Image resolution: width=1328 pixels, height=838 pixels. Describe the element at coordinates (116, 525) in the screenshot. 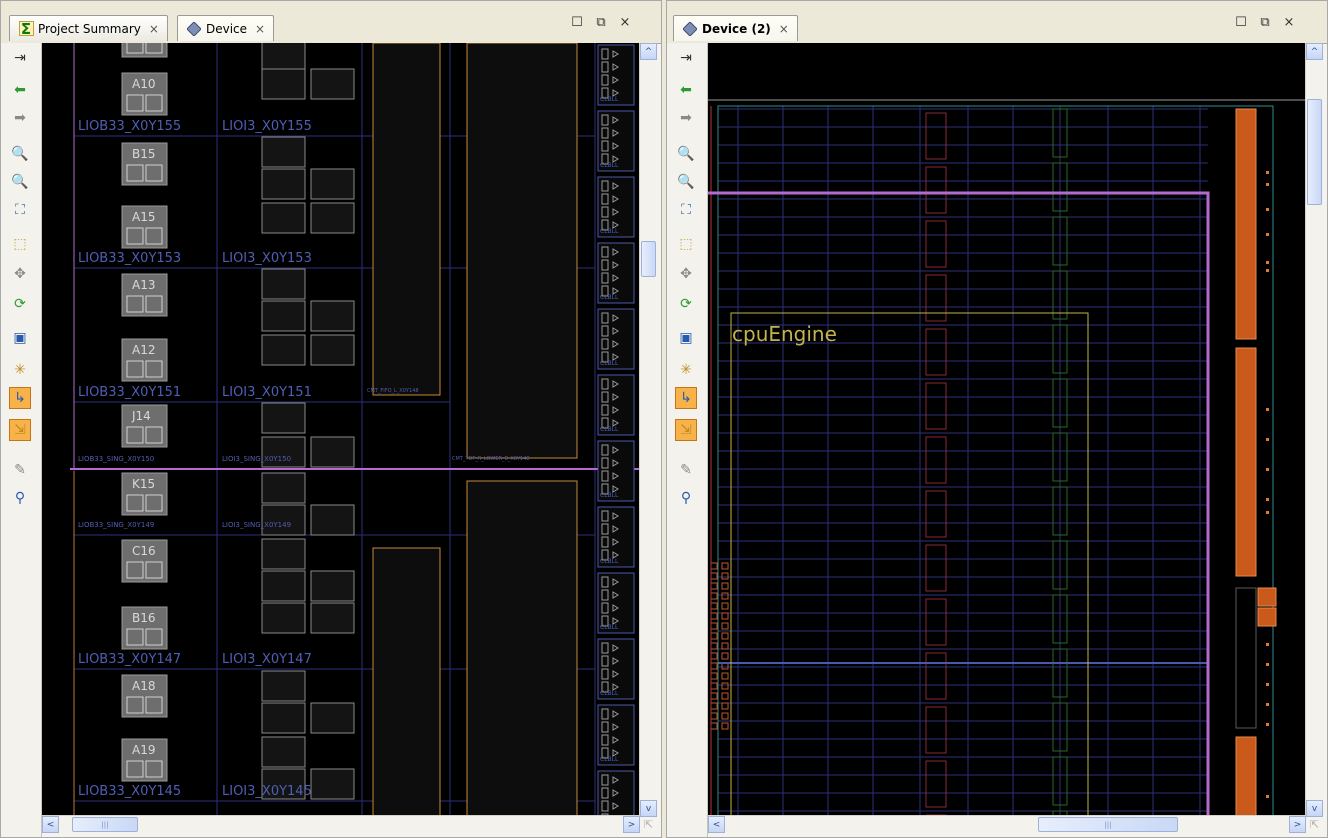

I see `iob-tile-label: LIOB33_SING_X0Y149` at that location.